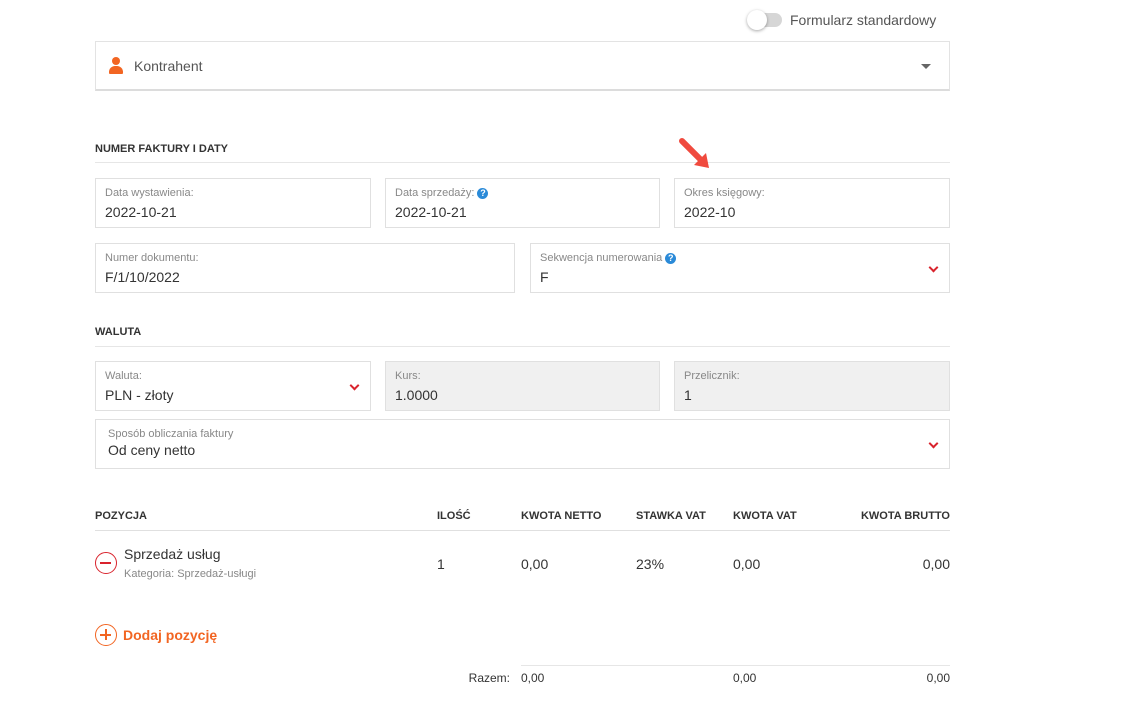 The height and width of the screenshot is (712, 1123). Describe the element at coordinates (431, 212) in the screenshot. I see `sale-date-value: 2022-10-21` at that location.